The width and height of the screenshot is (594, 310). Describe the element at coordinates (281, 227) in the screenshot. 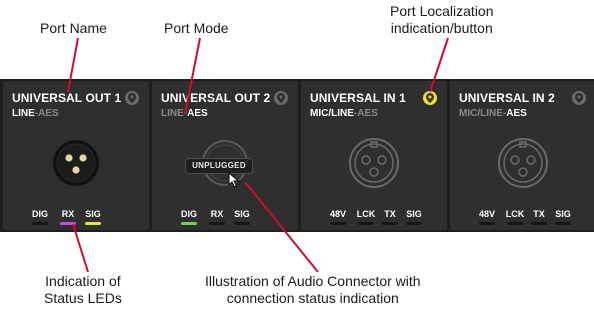

I see `leader-audio-connector` at that location.